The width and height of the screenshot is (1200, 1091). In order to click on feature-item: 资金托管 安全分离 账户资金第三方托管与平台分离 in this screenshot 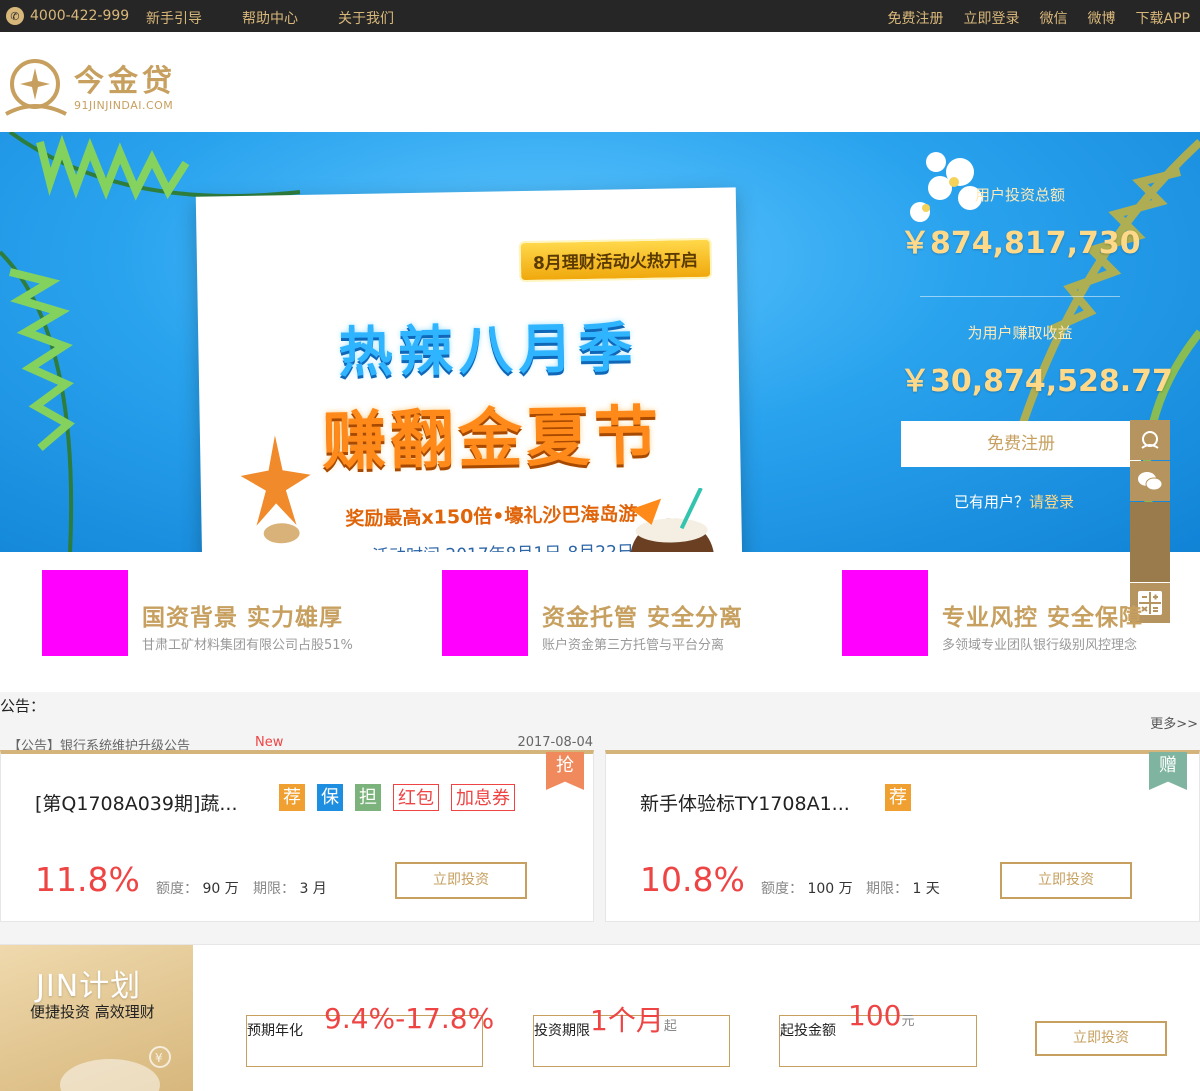, I will do `click(632, 613)`.